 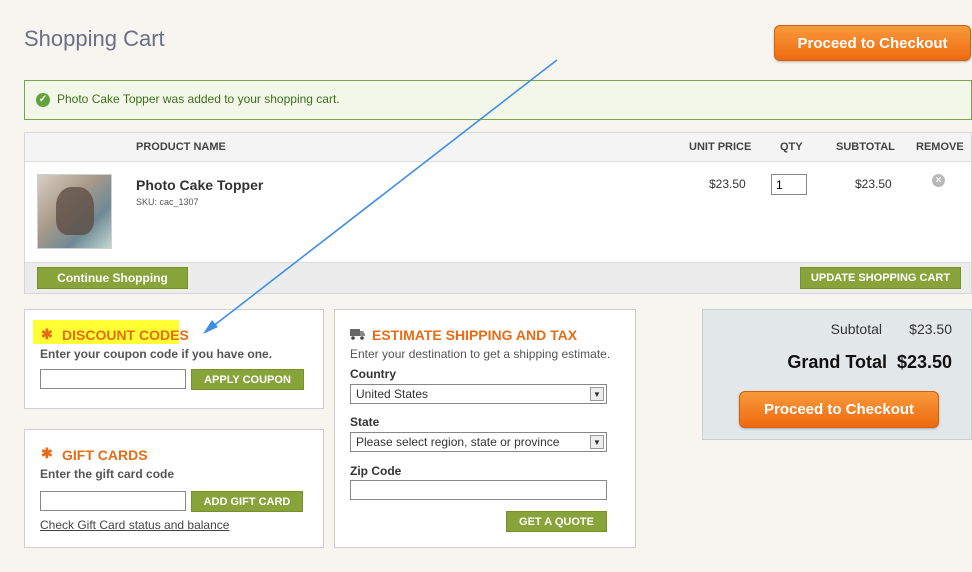 What do you see at coordinates (839, 409) in the screenshot?
I see `proceed-to-checkout-button: Proceed to Checkout` at bounding box center [839, 409].